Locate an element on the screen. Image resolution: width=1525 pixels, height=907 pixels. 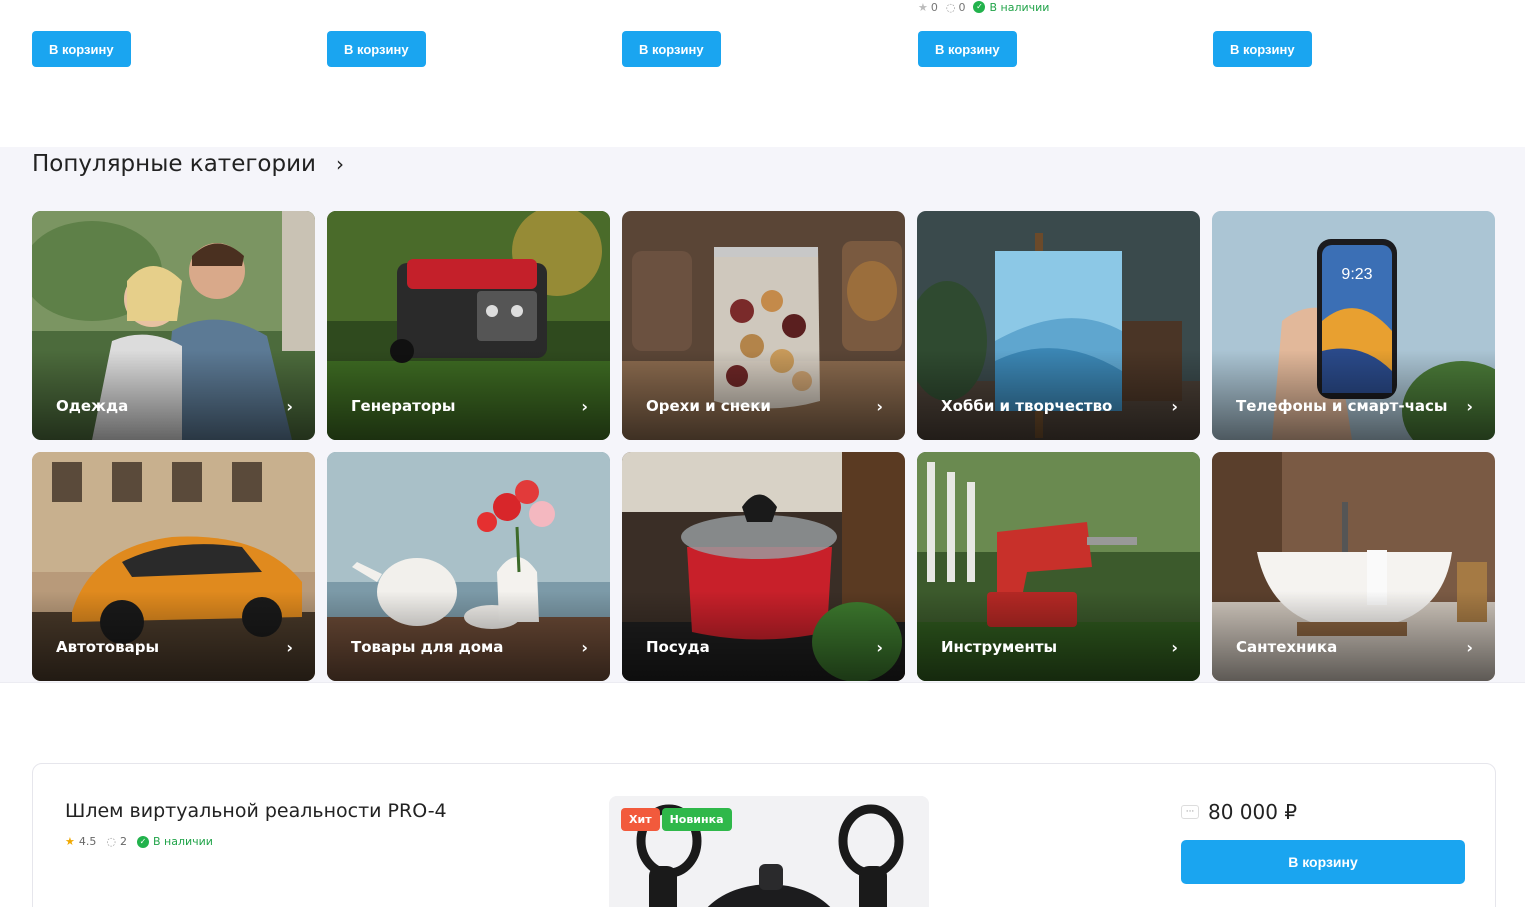
price-row: ··· 80 000 ₽ is located at coordinates (1239, 812).